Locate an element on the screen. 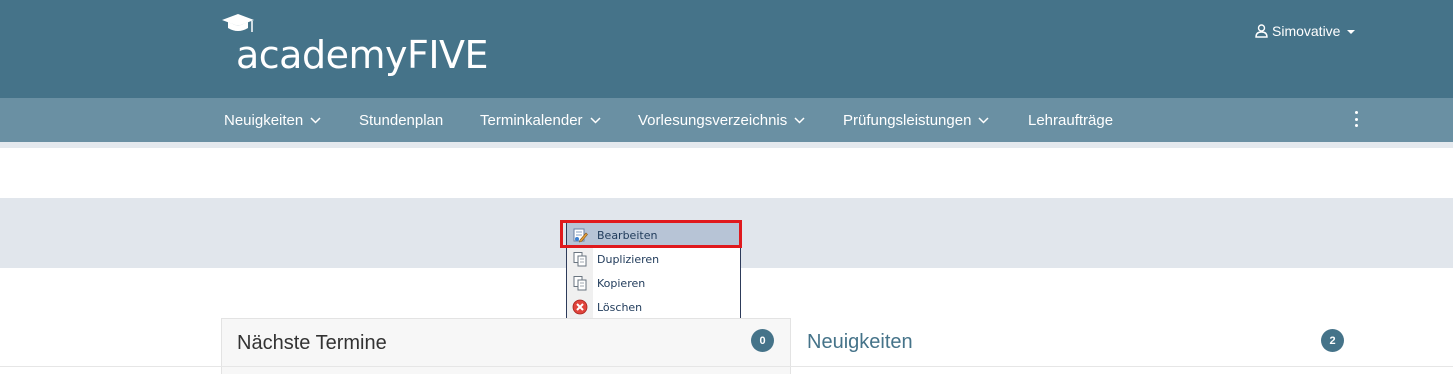  nav-label: Neuigkeiten is located at coordinates (264, 120).